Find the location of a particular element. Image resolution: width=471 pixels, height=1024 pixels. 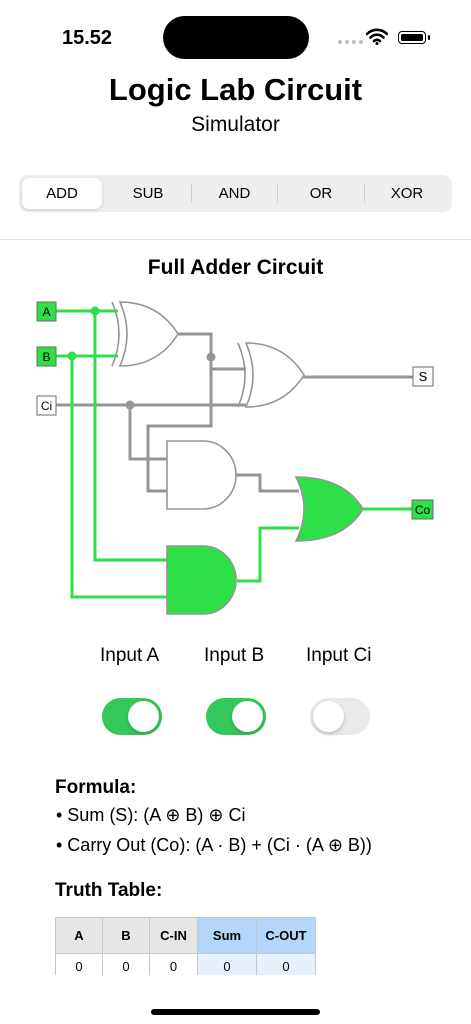

node-co: Co is located at coordinates (422, 509).